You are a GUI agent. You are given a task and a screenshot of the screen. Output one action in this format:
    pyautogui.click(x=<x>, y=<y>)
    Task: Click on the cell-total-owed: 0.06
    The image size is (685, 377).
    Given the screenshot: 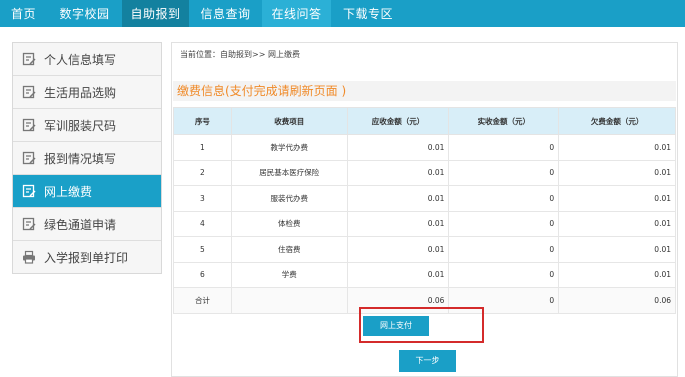 What is the action you would take?
    pyautogui.click(x=617, y=300)
    